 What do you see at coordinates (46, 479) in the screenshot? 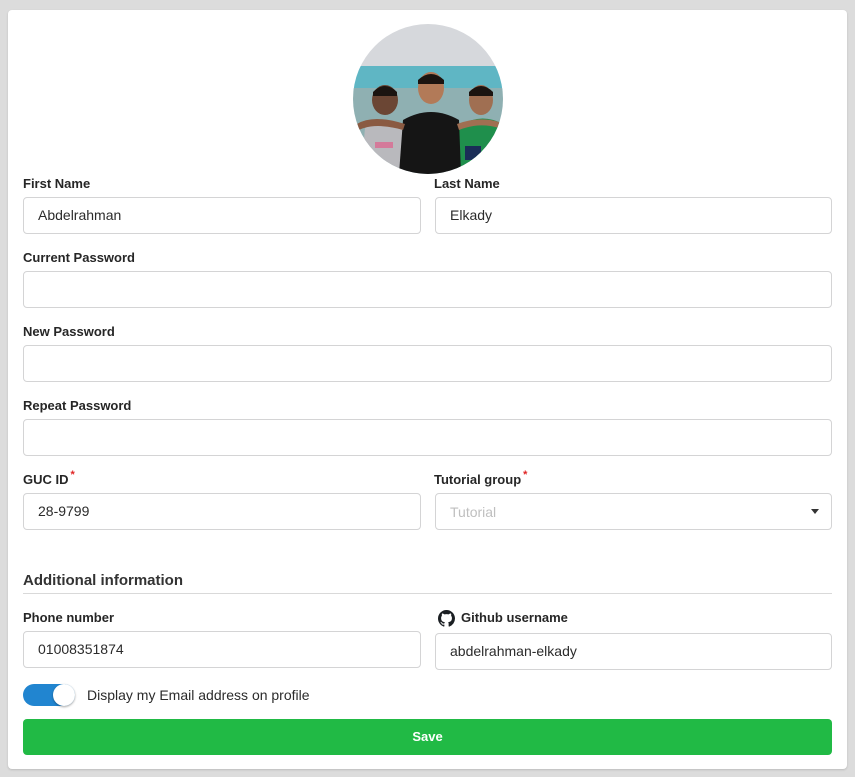
I see `guc-id-label-text: GUC ID` at bounding box center [46, 479].